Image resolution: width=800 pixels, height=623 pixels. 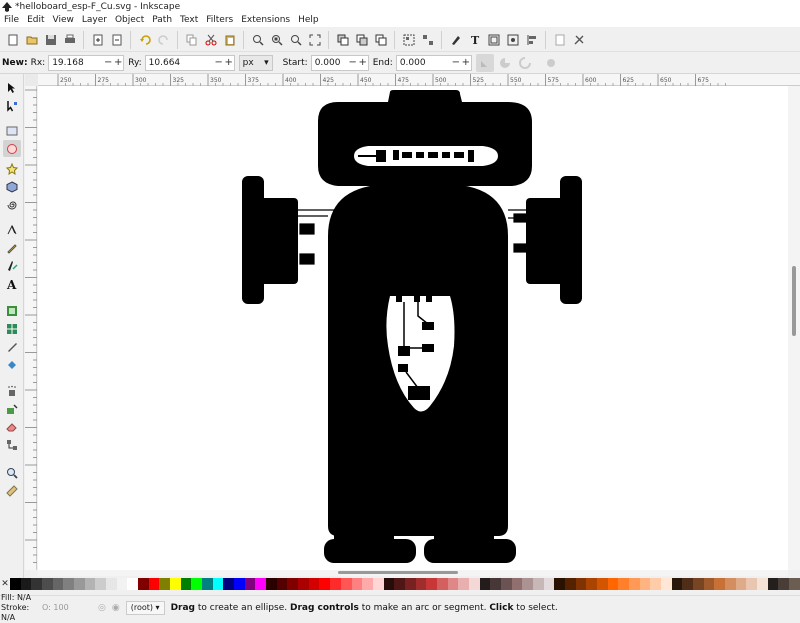 What do you see at coordinates (21, 608) in the screenshot?
I see `fill-stroke-indicator: Fill: N/A Stroke: N/A` at bounding box center [21, 608].